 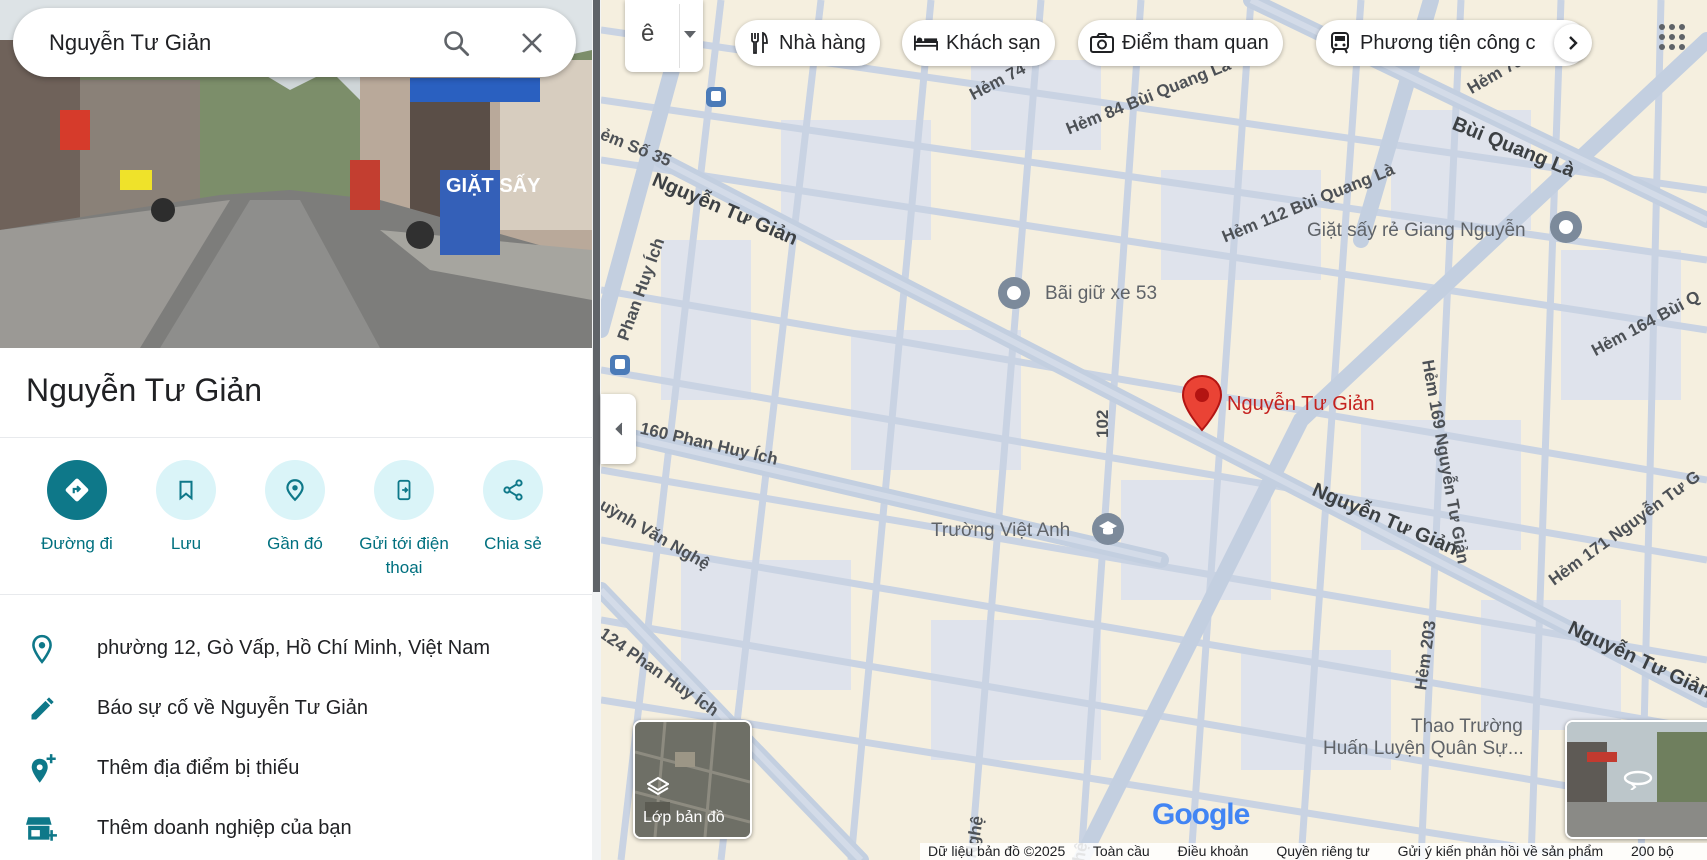 I want to click on chip-transit: Phương tiện công c, so click(x=1452, y=43).